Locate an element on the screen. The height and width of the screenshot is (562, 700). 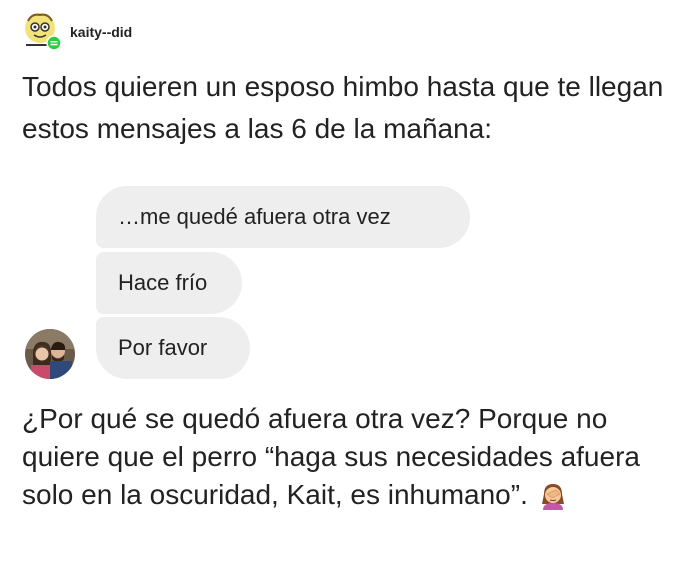
message-bubble: …me quedé afuera otra vez is located at coordinates (283, 217).